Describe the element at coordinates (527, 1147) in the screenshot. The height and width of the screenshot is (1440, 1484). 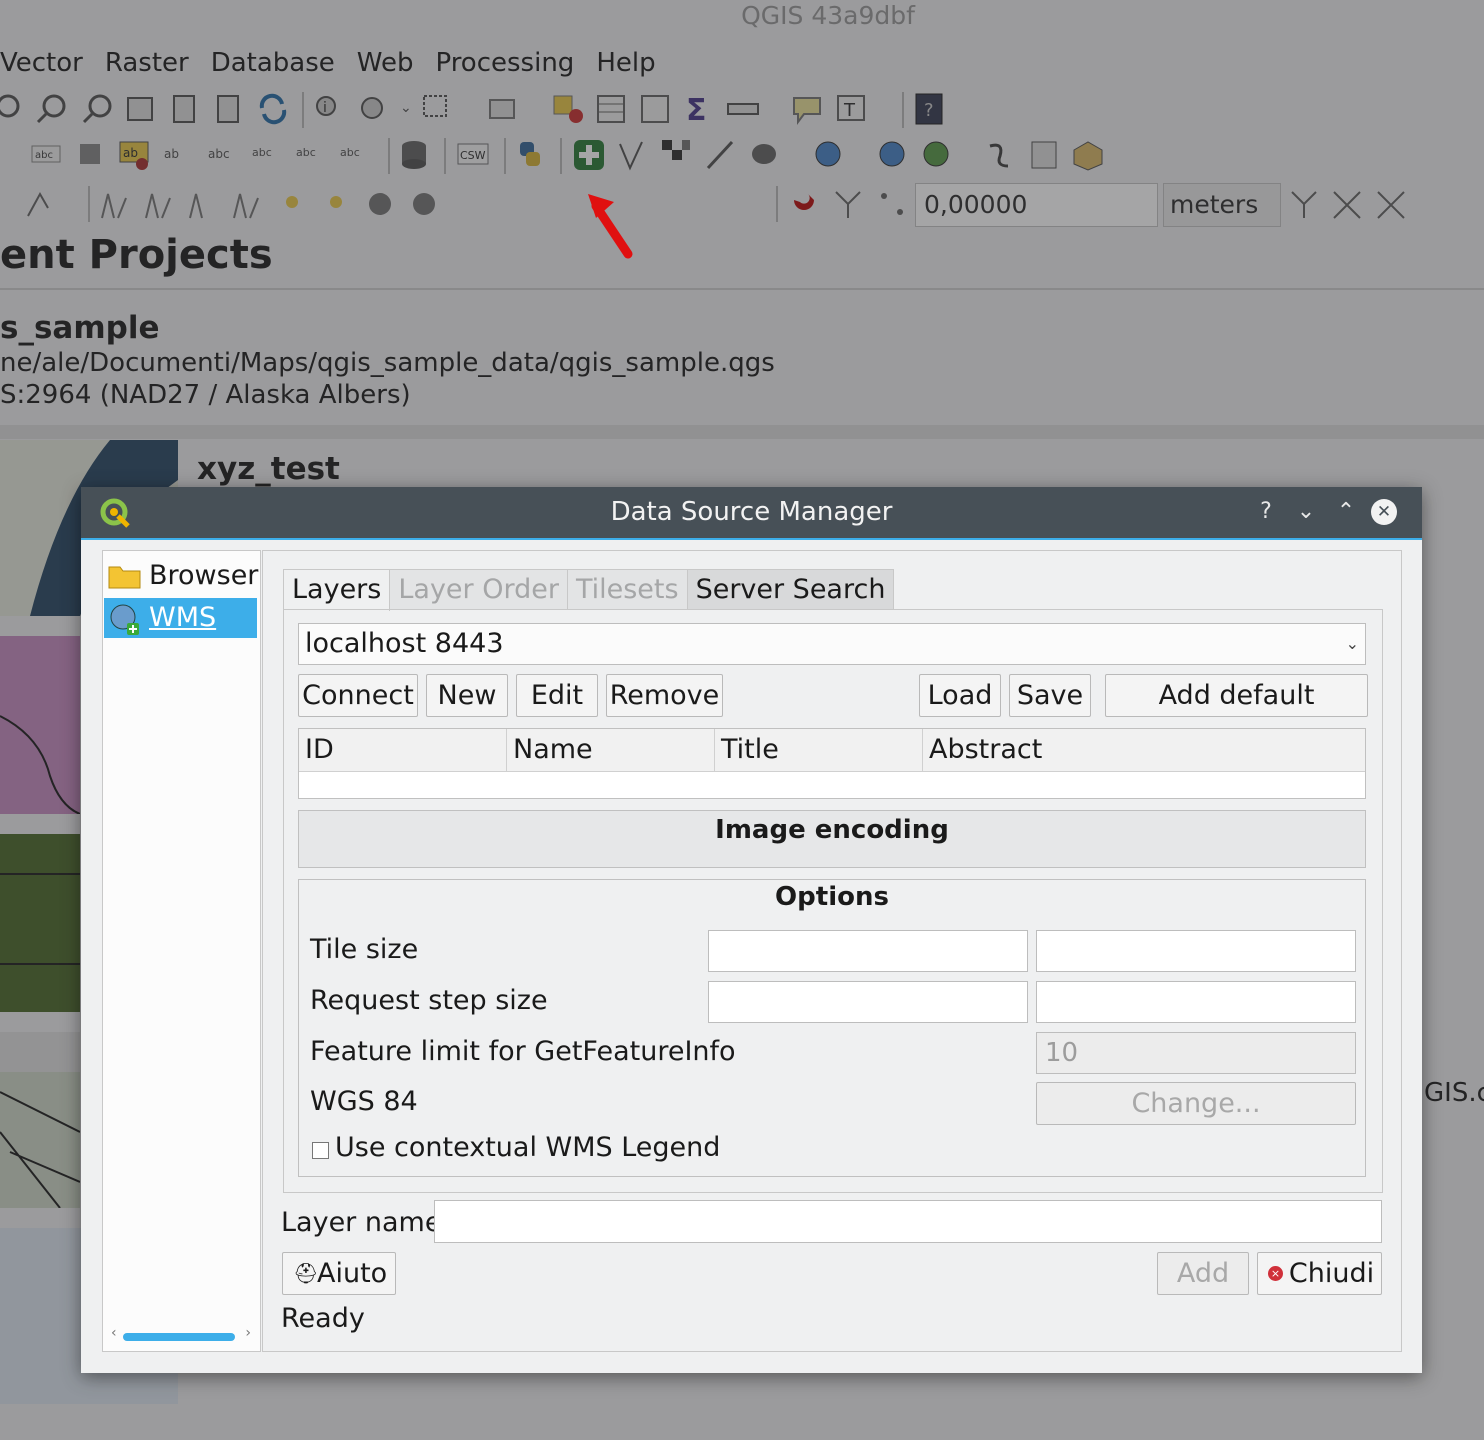
I see `contextual-legend-label: Use contextual WMS Legend` at that location.